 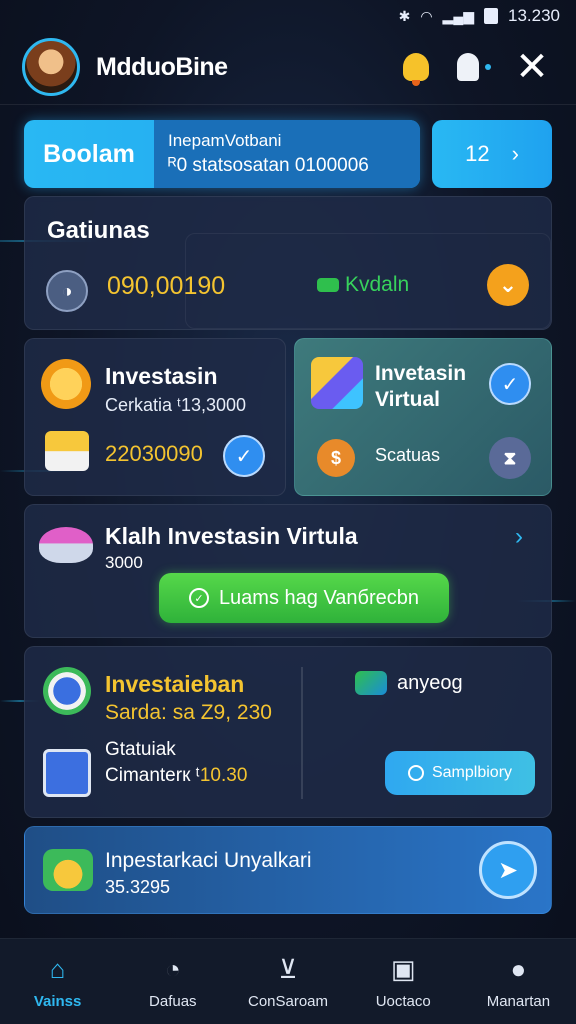 What do you see at coordinates (67, 773) in the screenshot?
I see `document-icon` at bounding box center [67, 773].